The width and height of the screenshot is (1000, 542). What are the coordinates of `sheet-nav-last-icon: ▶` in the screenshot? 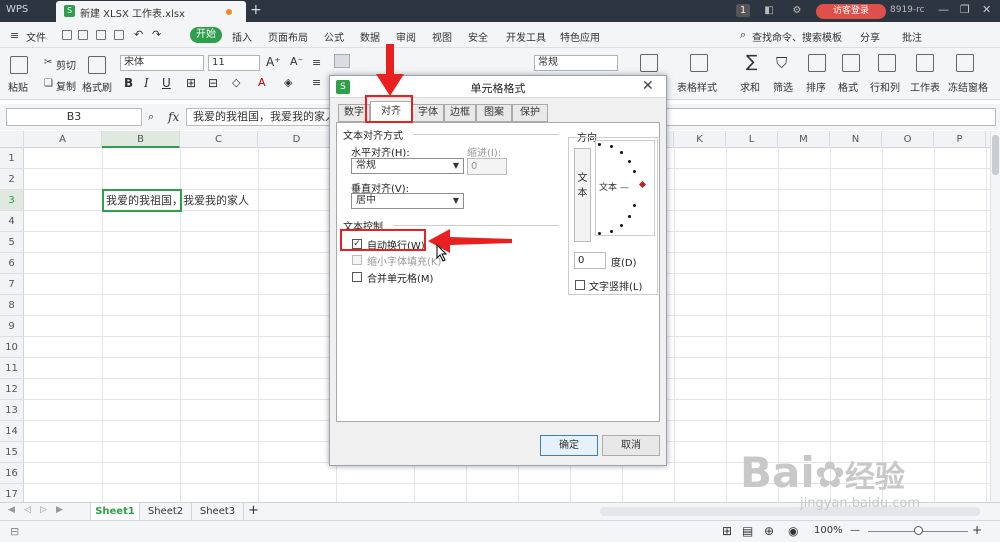 It's located at (59, 510).